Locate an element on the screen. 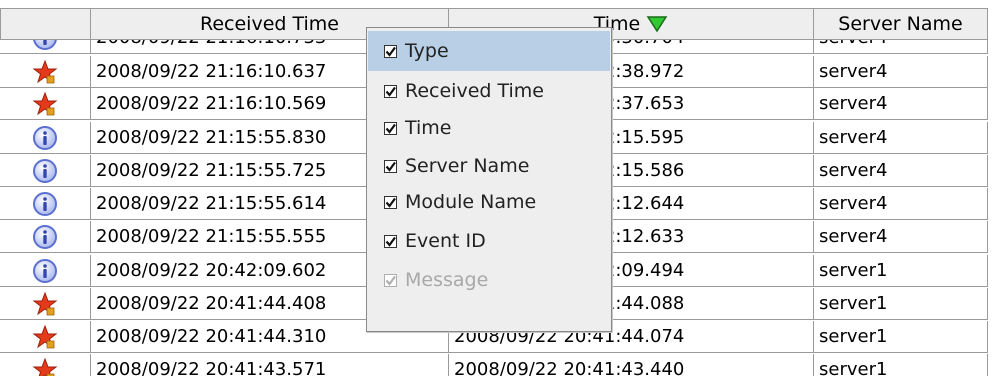 This screenshot has width=1003, height=376. menu-item-received-time: Received Time is located at coordinates (489, 91).